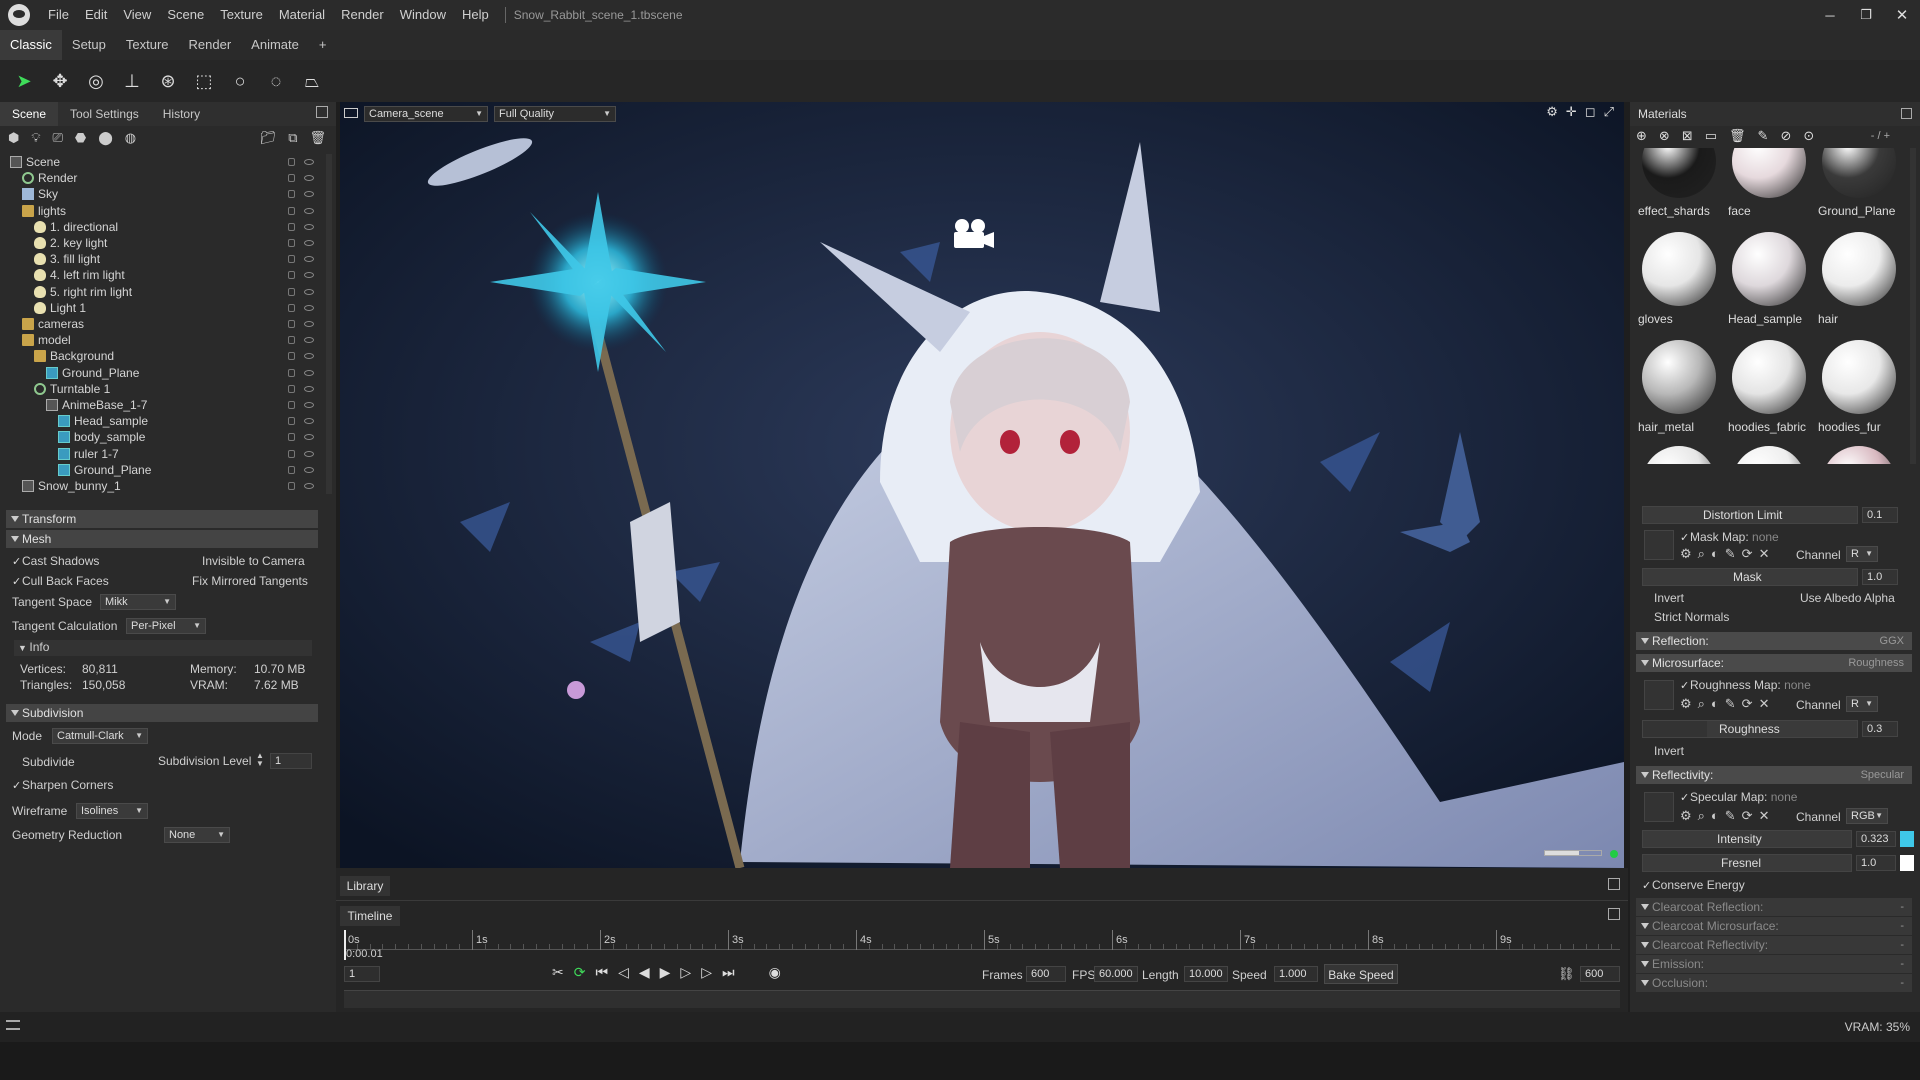 This screenshot has width=1920, height=1080. What do you see at coordinates (1750, 577) in the screenshot?
I see `mask-slider: Mask` at bounding box center [1750, 577].